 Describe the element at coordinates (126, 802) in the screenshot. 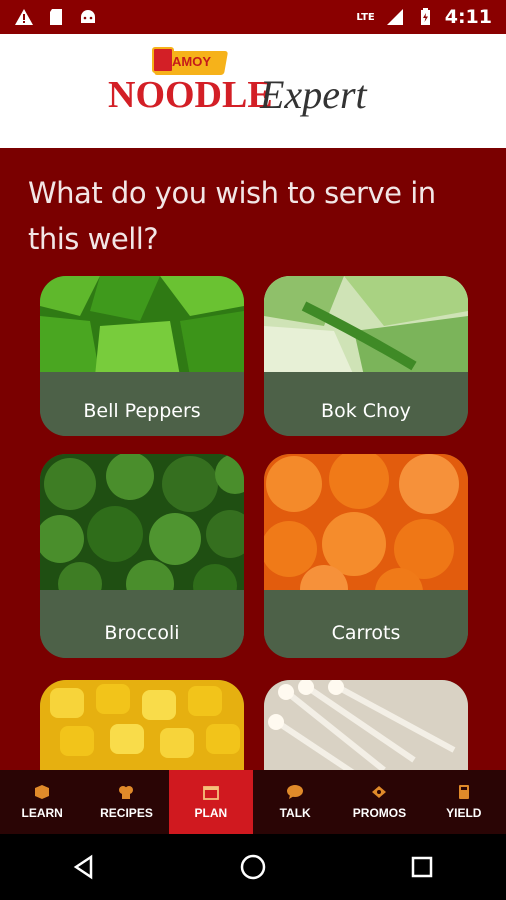

I see `nav-recipes: RECIPES` at that location.